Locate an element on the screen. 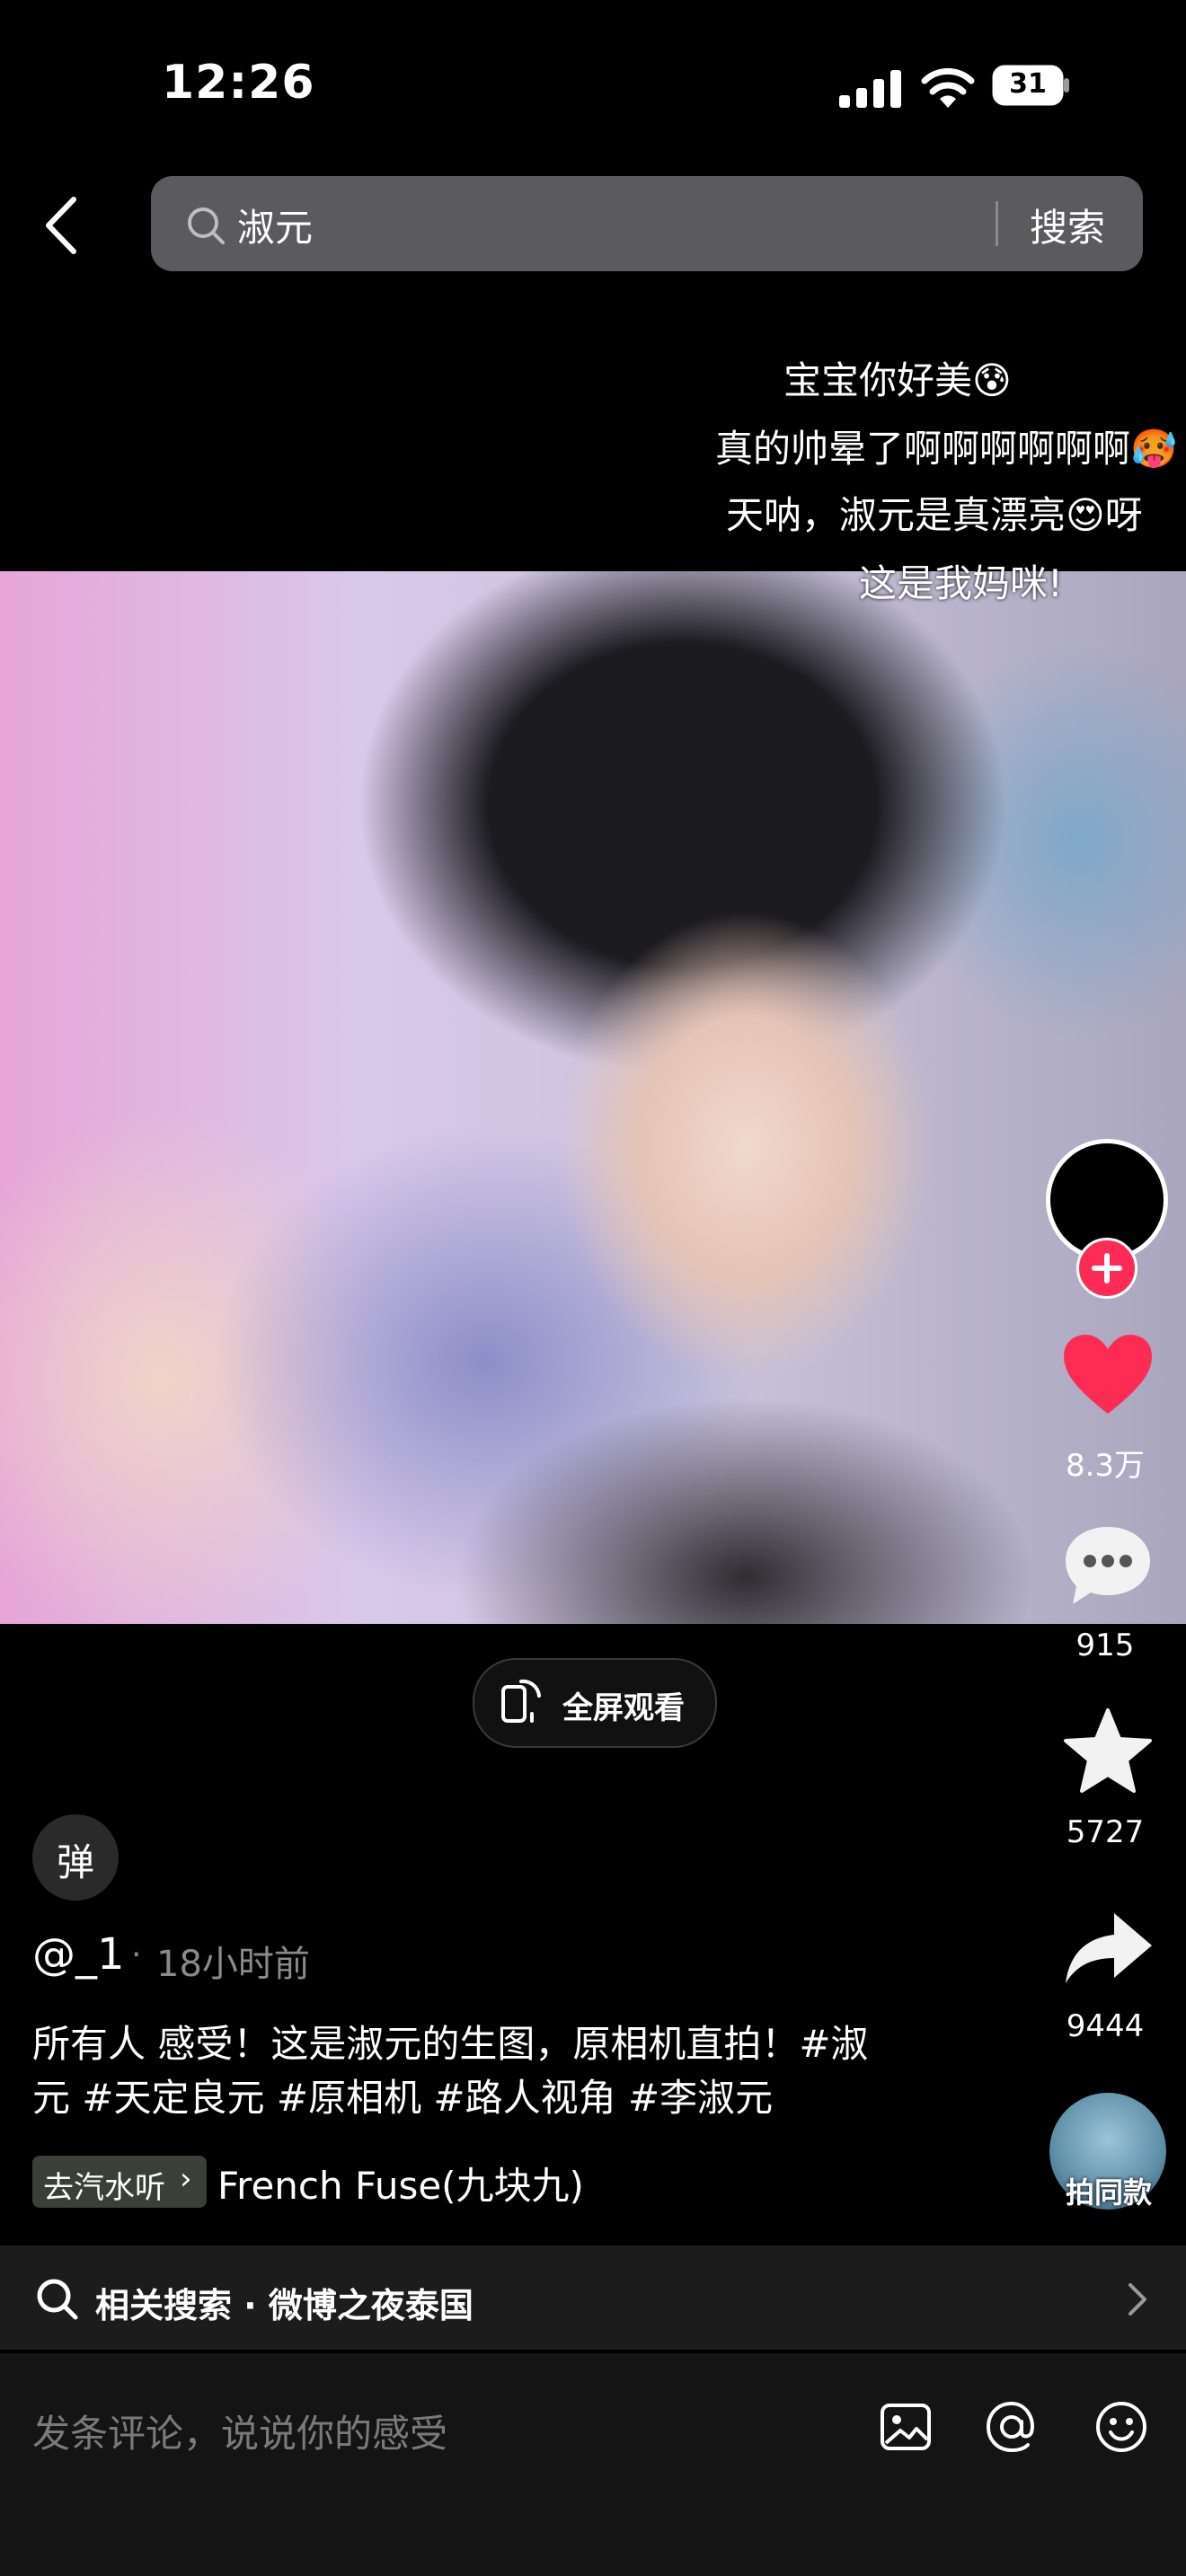 The width and height of the screenshot is (1186, 2576). danmaku-comment: 宝宝你好美😰 is located at coordinates (897, 380).